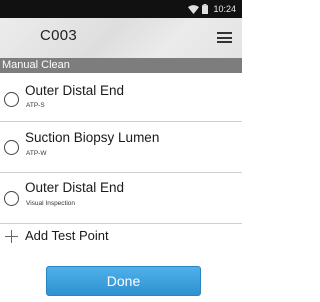 The height and width of the screenshot is (302, 320). Describe the element at coordinates (123, 281) in the screenshot. I see `done-button: Done` at that location.